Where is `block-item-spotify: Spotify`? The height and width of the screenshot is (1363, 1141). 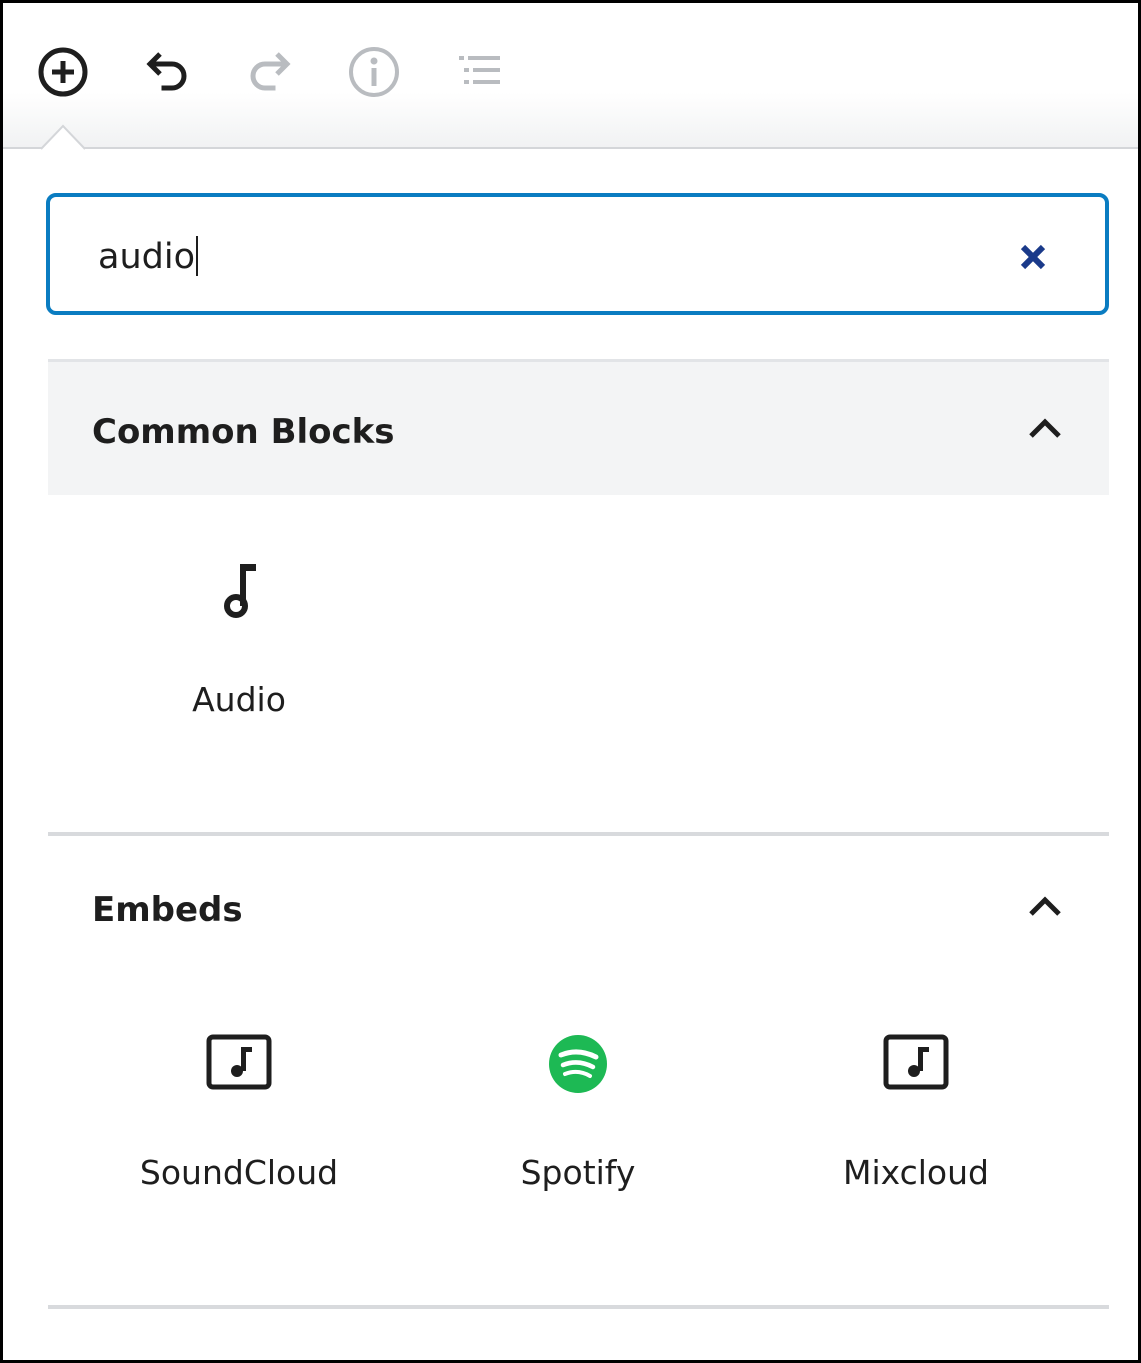
block-item-spotify: Spotify is located at coordinates (578, 1131).